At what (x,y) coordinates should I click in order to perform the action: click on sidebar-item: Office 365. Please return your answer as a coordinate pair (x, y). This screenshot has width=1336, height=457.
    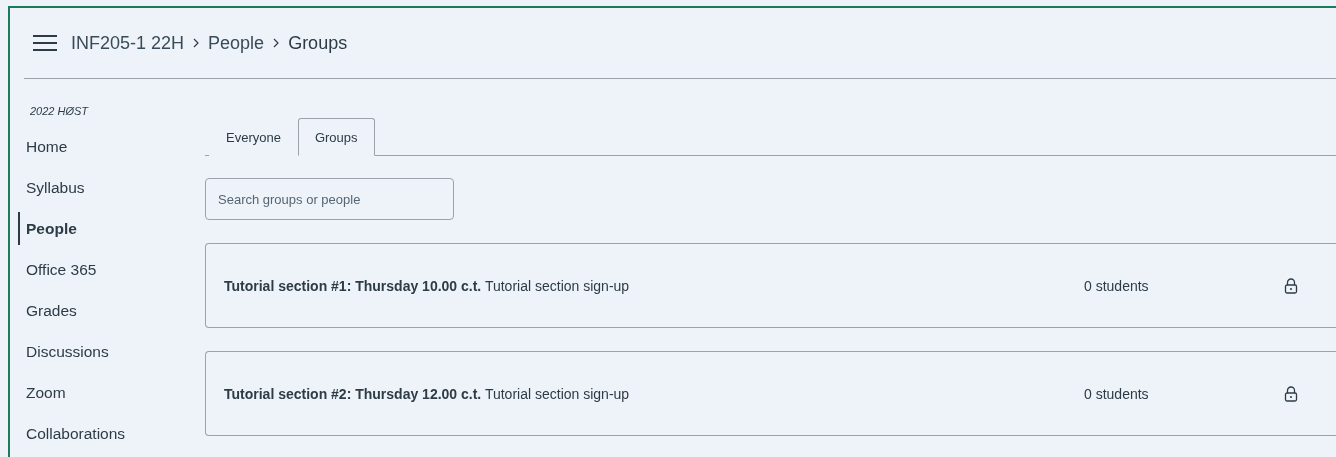
    Looking at the image, I should click on (111, 269).